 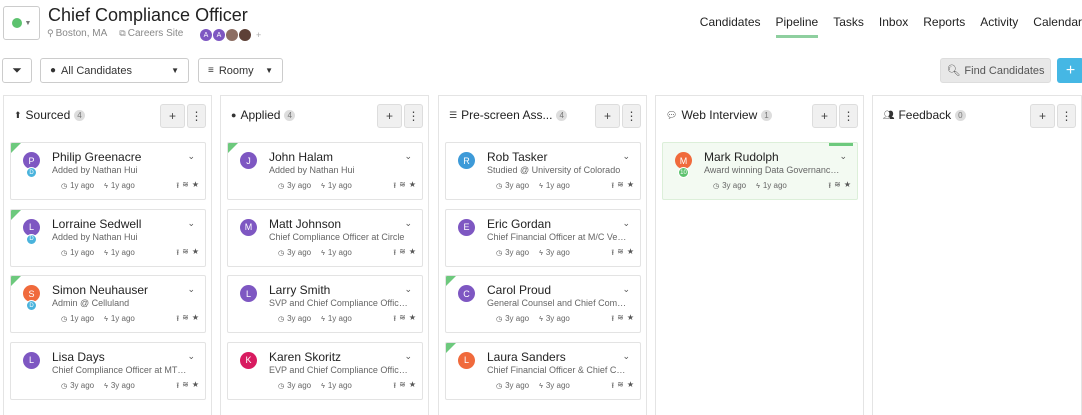 I want to click on candidate-name: Larry Smith, so click(x=299, y=290).